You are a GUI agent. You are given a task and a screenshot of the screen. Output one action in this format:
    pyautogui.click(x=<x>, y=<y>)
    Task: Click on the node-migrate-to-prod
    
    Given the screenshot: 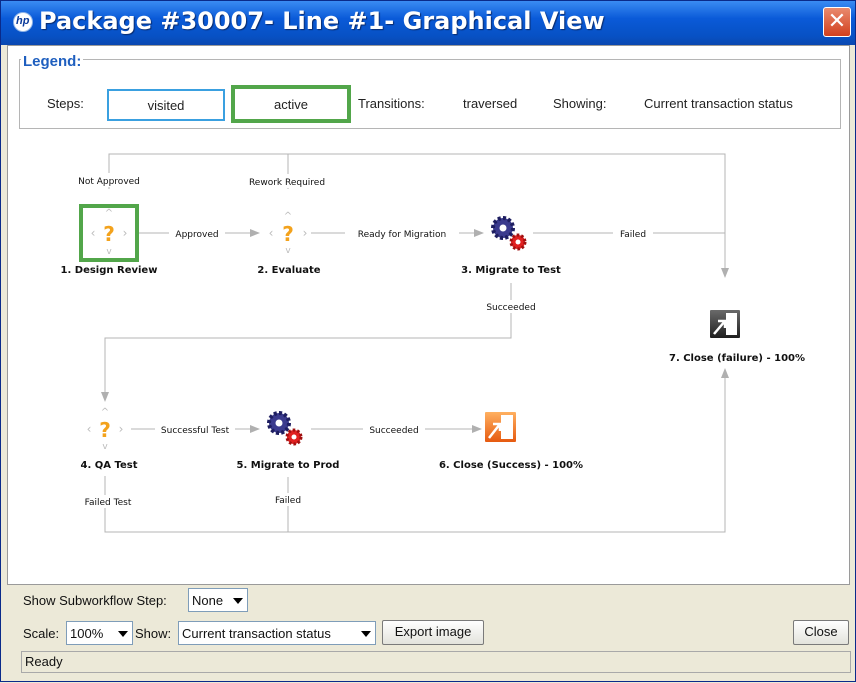 What is the action you would take?
    pyautogui.click(x=285, y=428)
    